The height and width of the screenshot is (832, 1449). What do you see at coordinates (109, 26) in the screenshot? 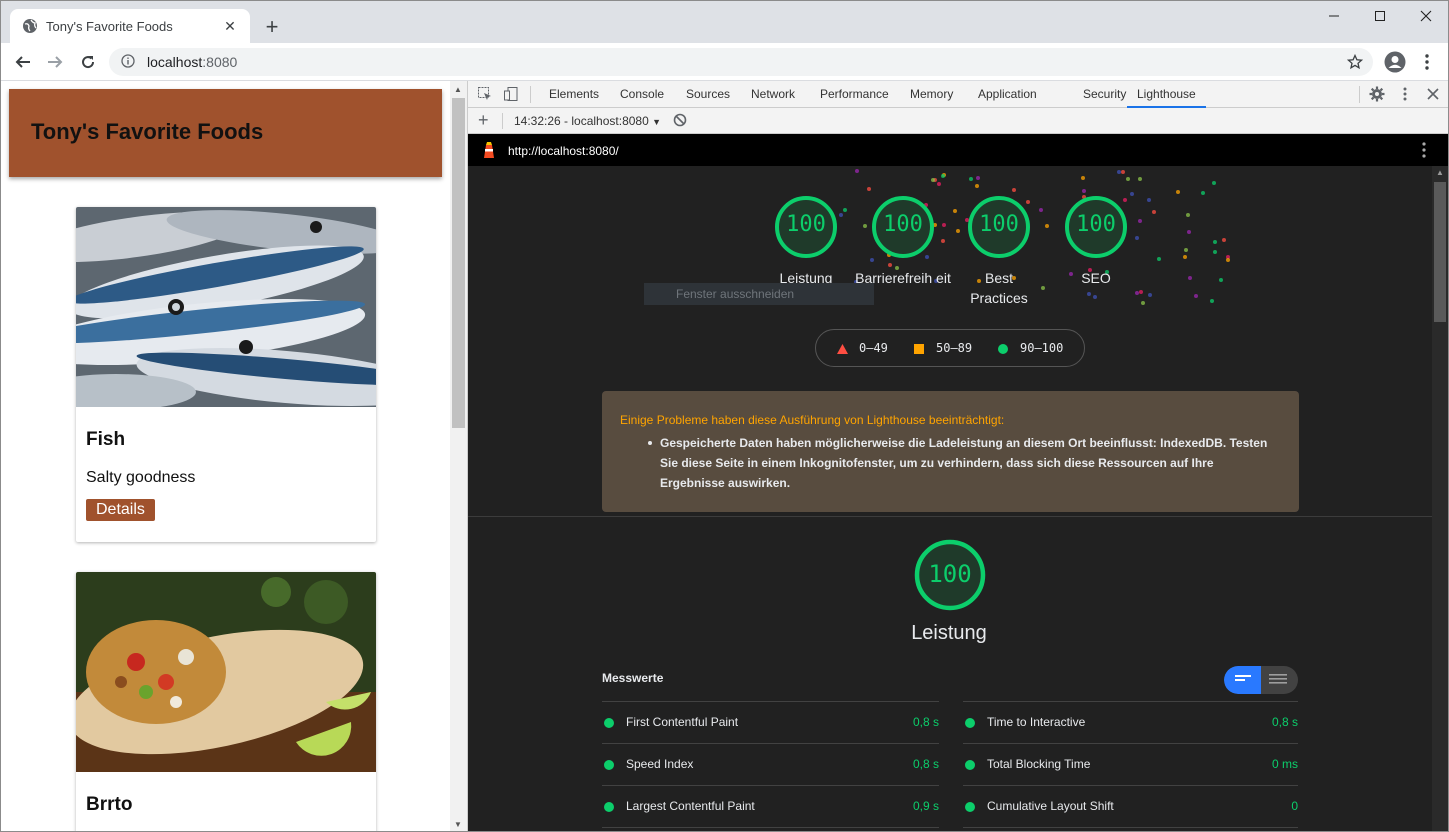
I see `tab-title: Tony's Favorite Foods` at bounding box center [109, 26].